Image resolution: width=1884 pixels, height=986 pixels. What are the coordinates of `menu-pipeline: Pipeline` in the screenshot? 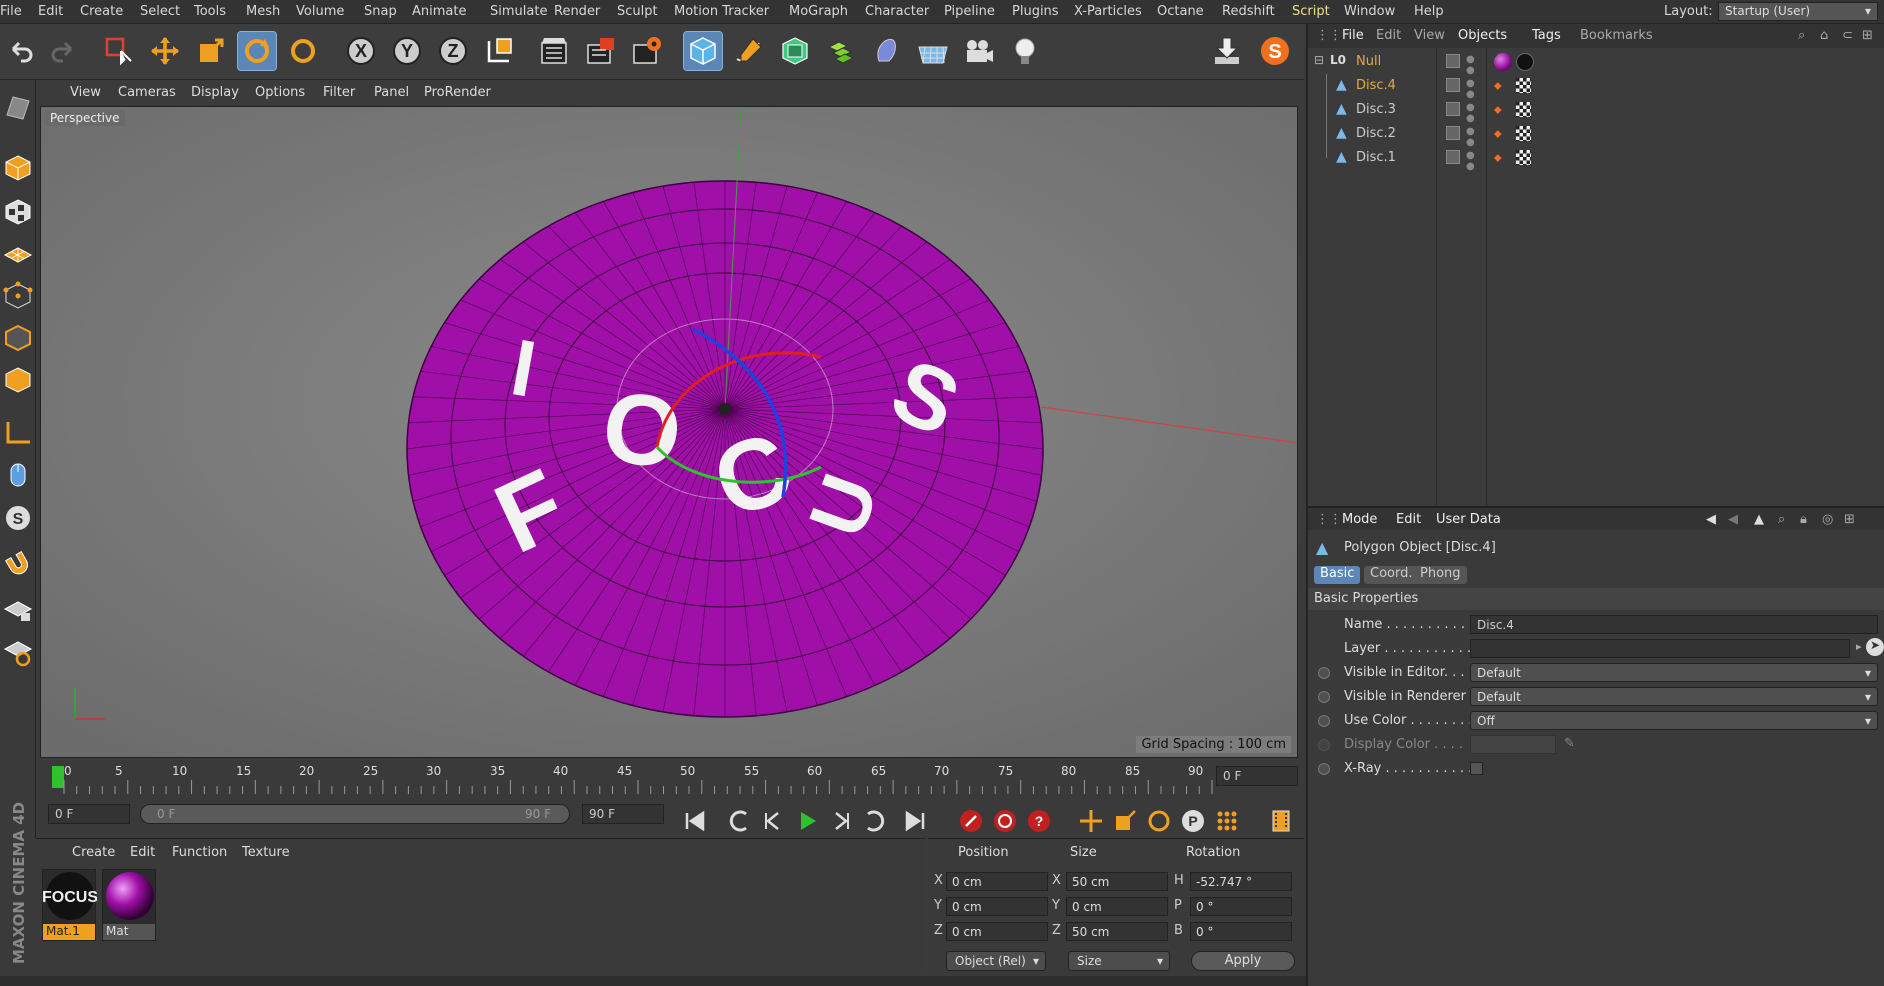 It's located at (969, 11).